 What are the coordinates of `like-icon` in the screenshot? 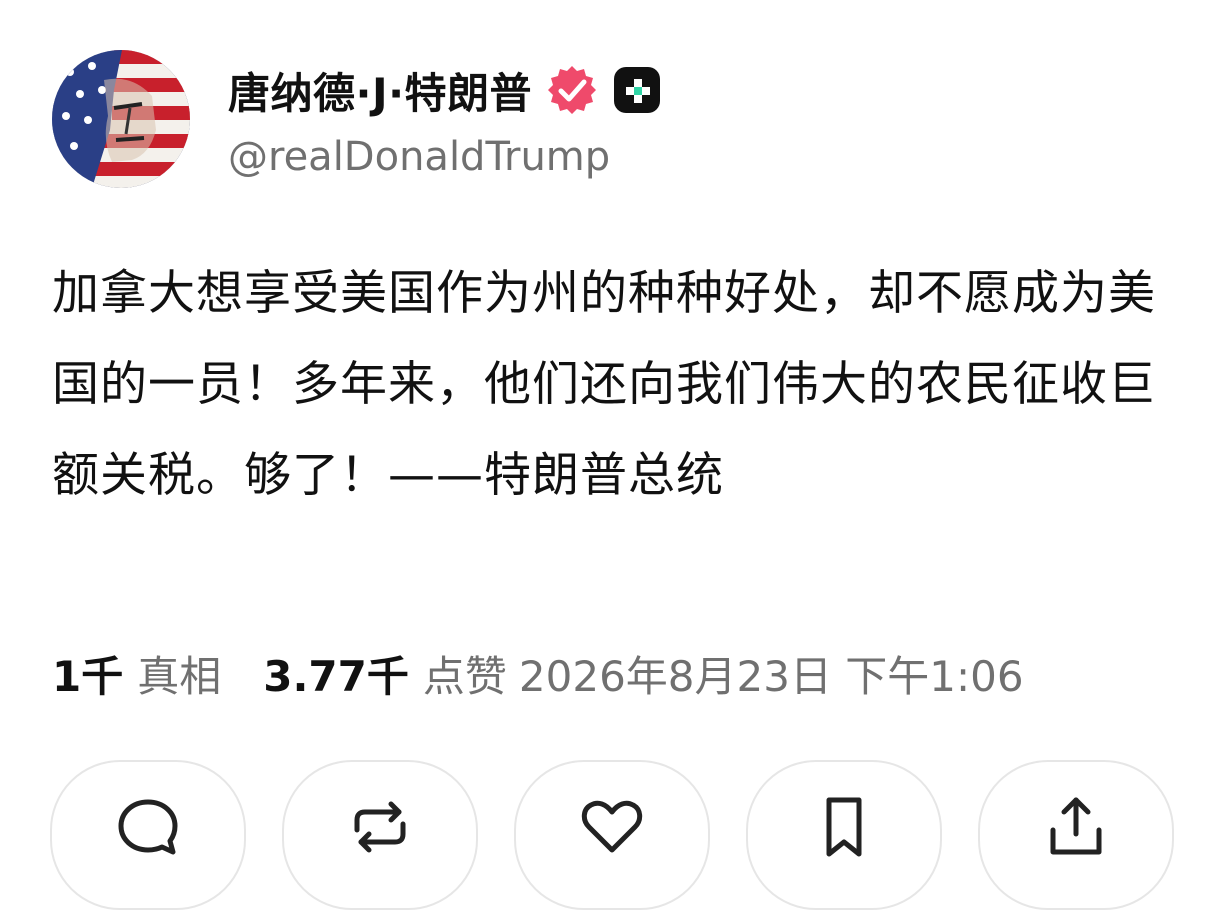 It's located at (612, 826).